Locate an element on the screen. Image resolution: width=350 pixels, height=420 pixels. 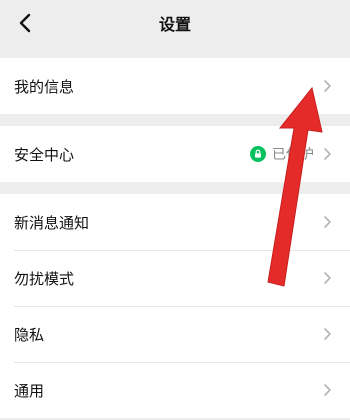
row-my-info: 我的信息 is located at coordinates (175, 86).